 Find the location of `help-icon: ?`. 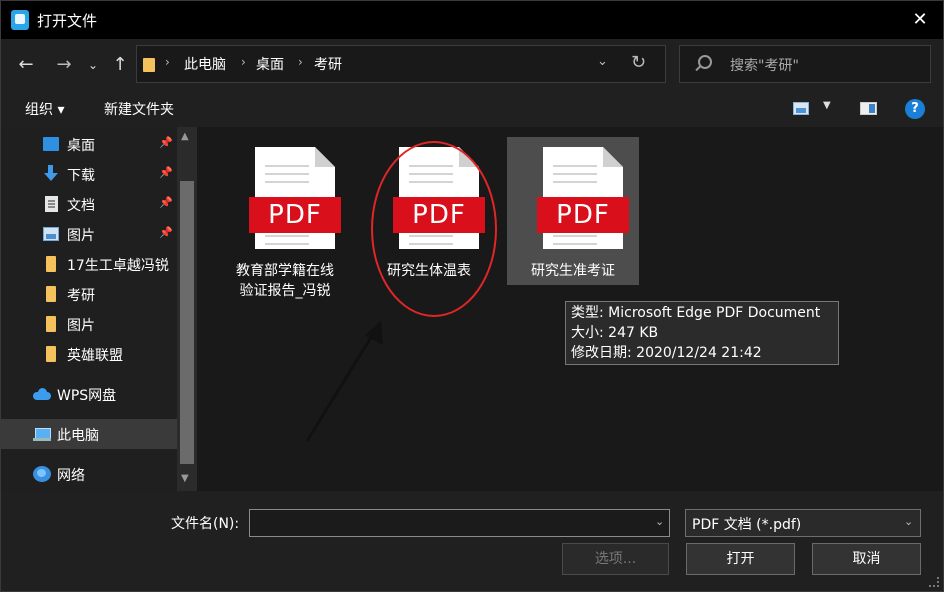

help-icon: ? is located at coordinates (915, 109).